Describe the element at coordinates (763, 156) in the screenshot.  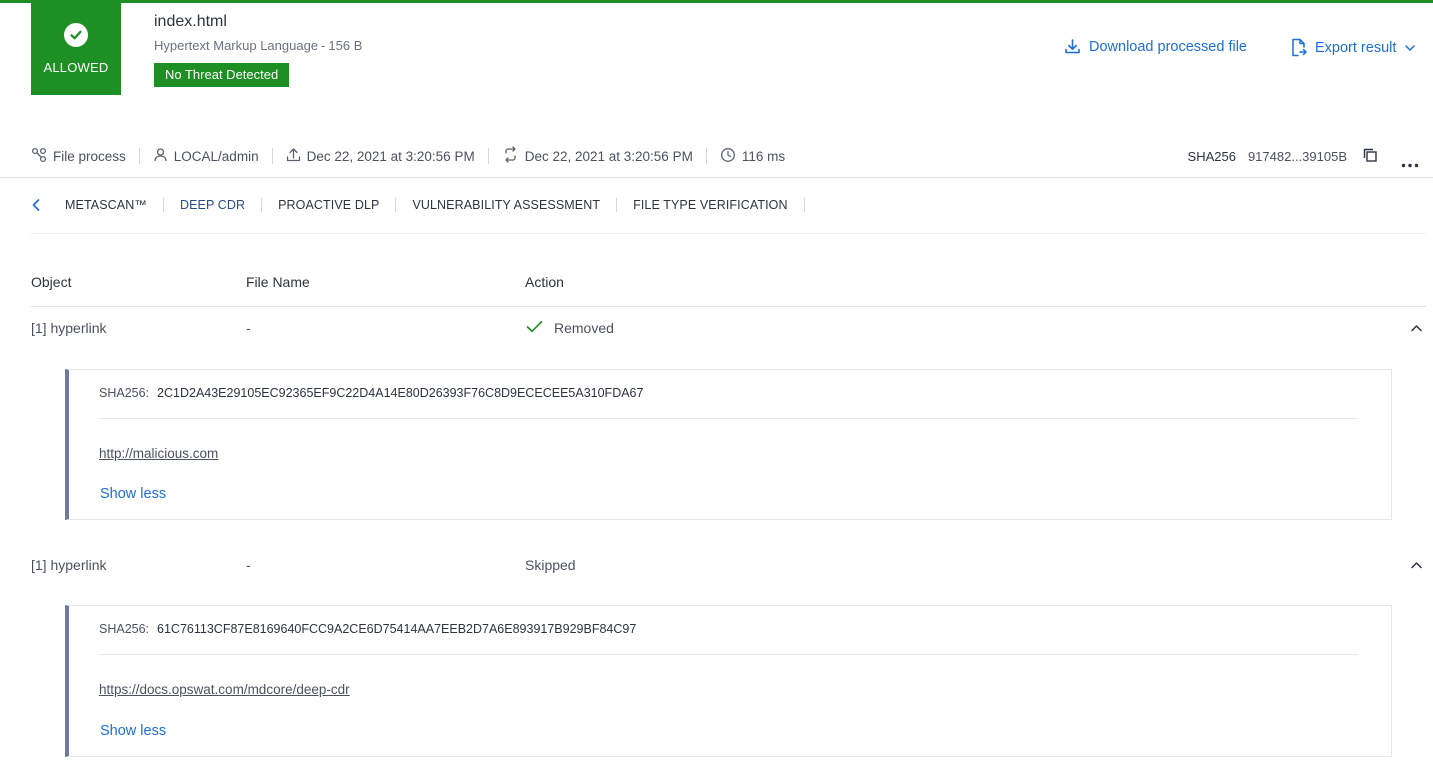
I see `duration-label: 116 ms` at that location.